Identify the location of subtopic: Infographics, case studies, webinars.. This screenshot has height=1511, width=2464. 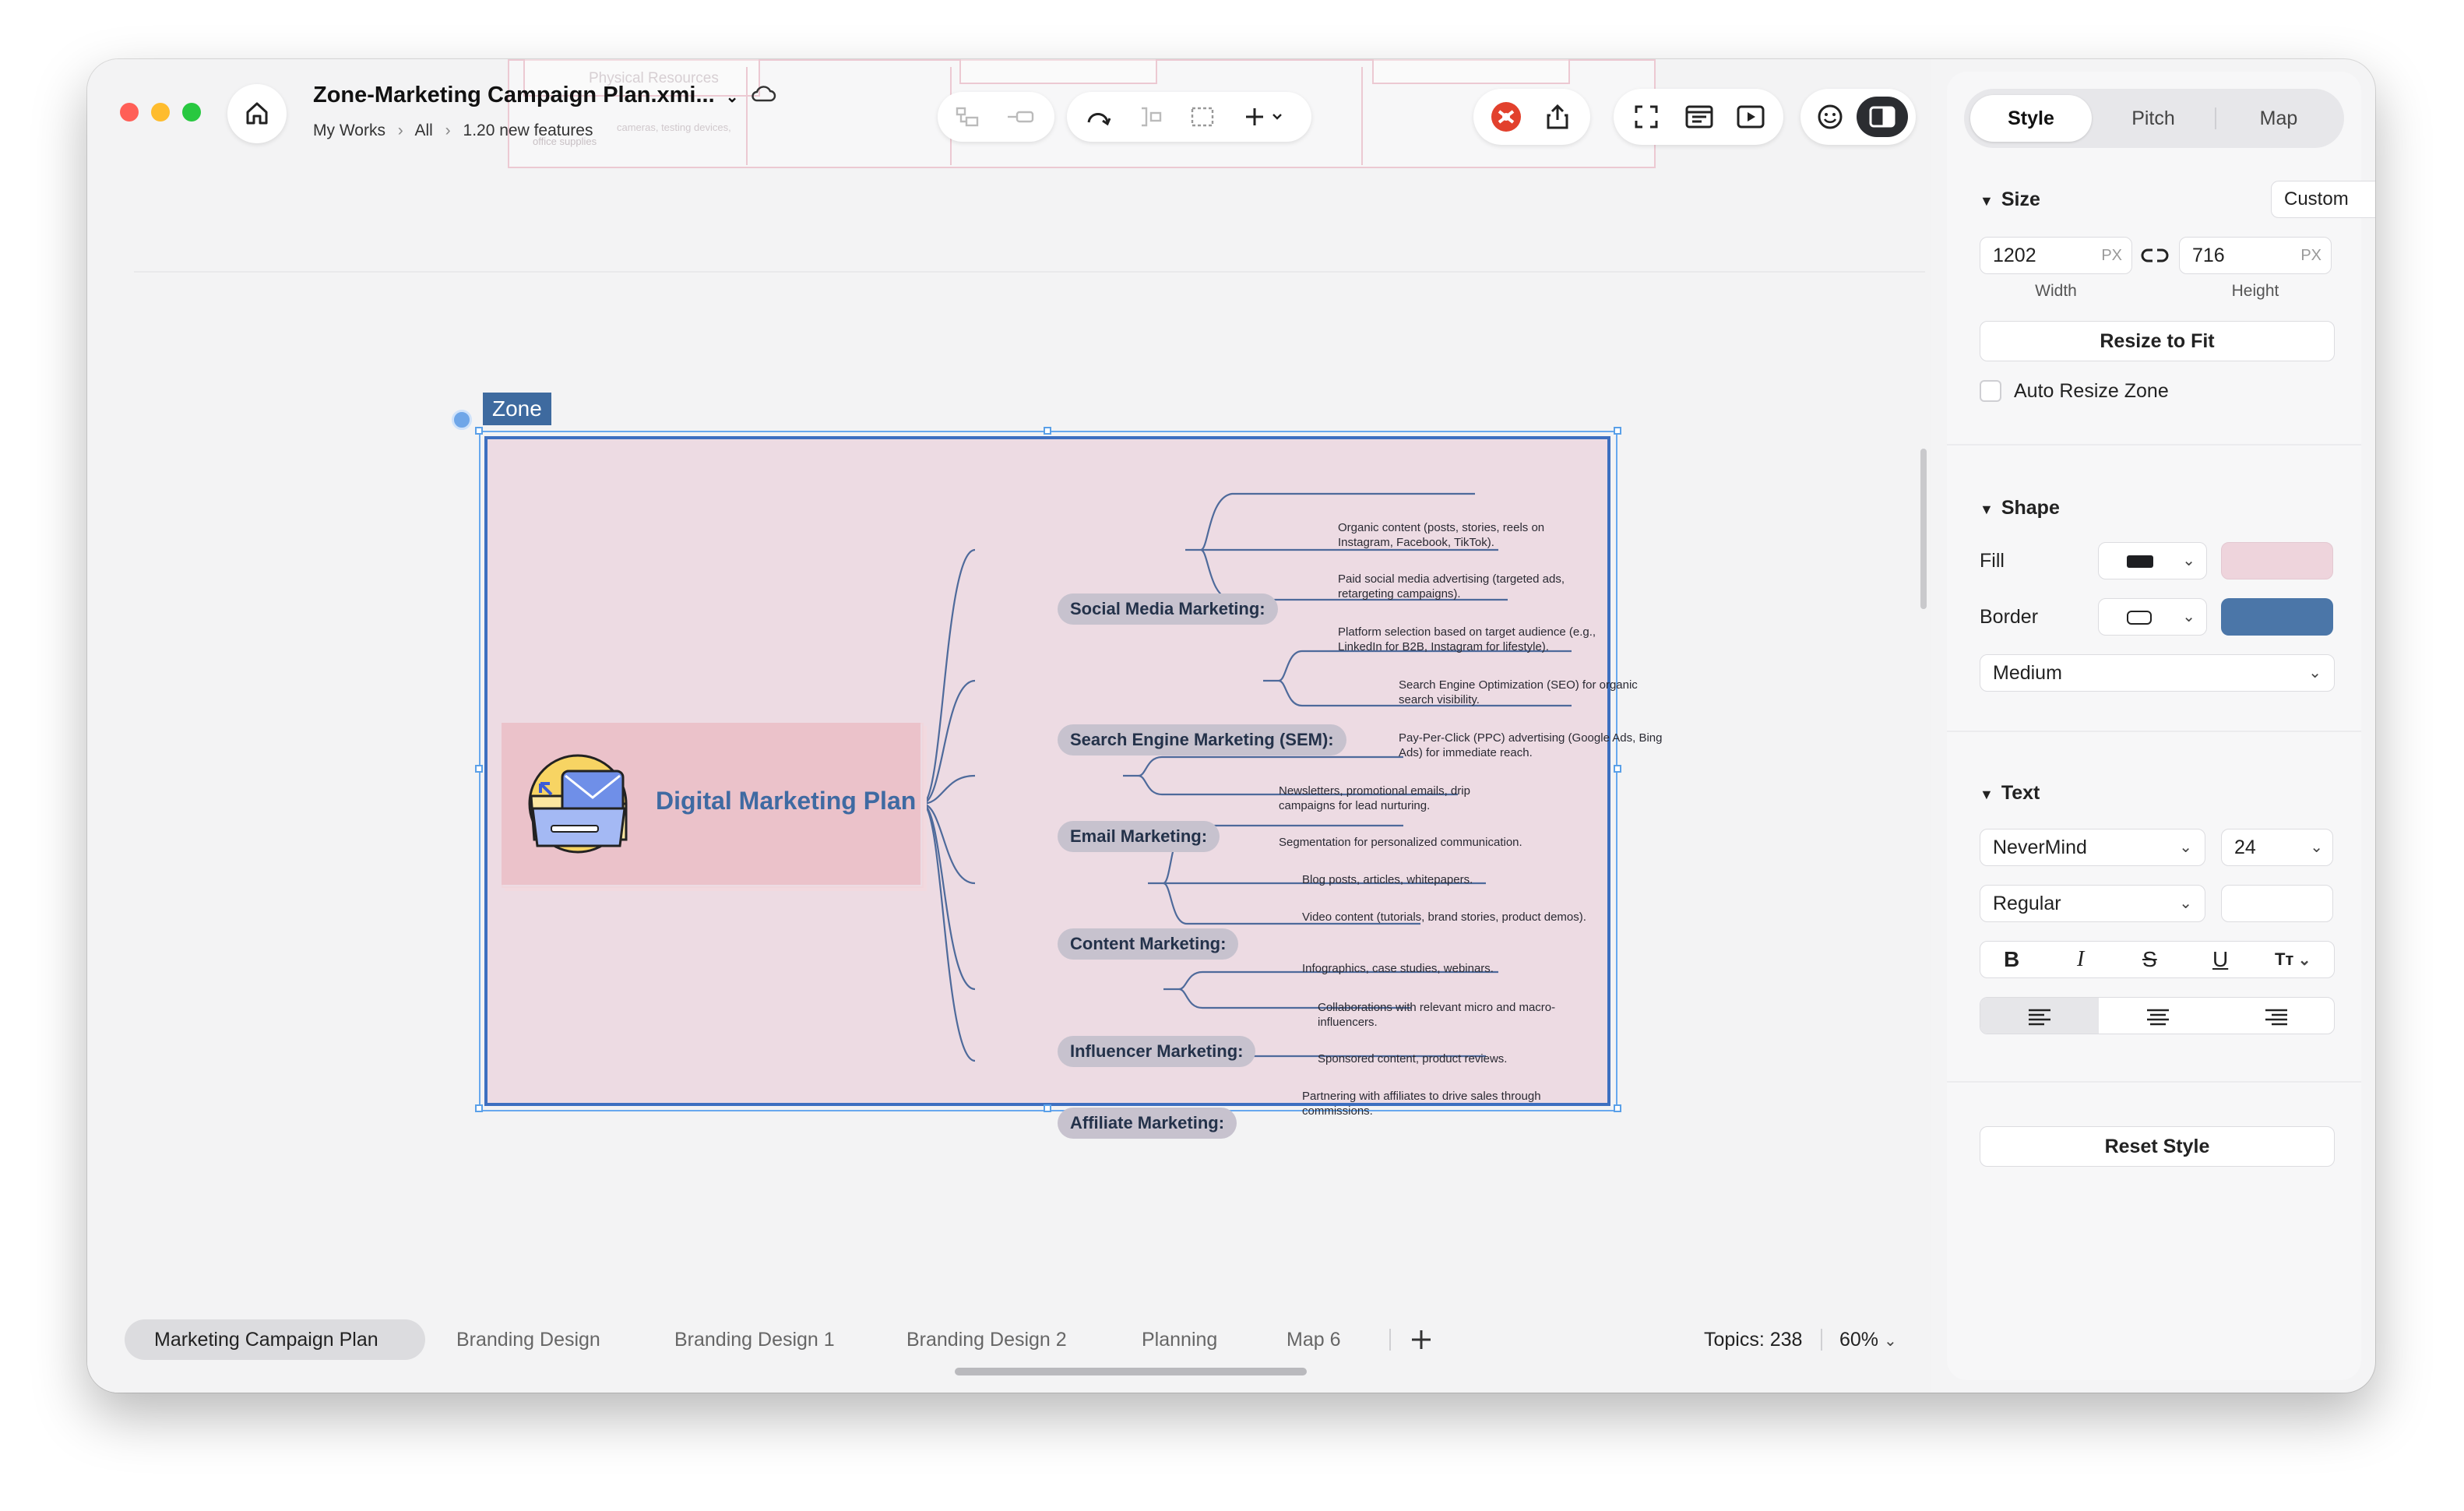
(1434, 968).